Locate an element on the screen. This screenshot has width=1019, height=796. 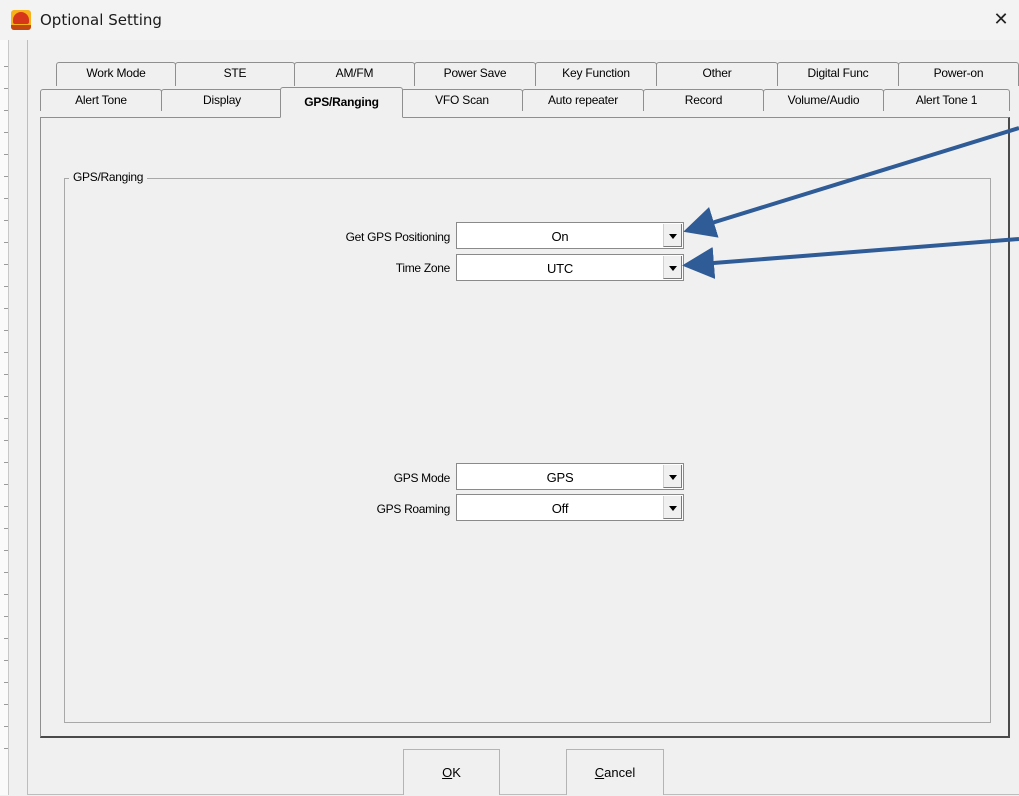
annotation-arrow-time-zone is located at coordinates (850, 258).